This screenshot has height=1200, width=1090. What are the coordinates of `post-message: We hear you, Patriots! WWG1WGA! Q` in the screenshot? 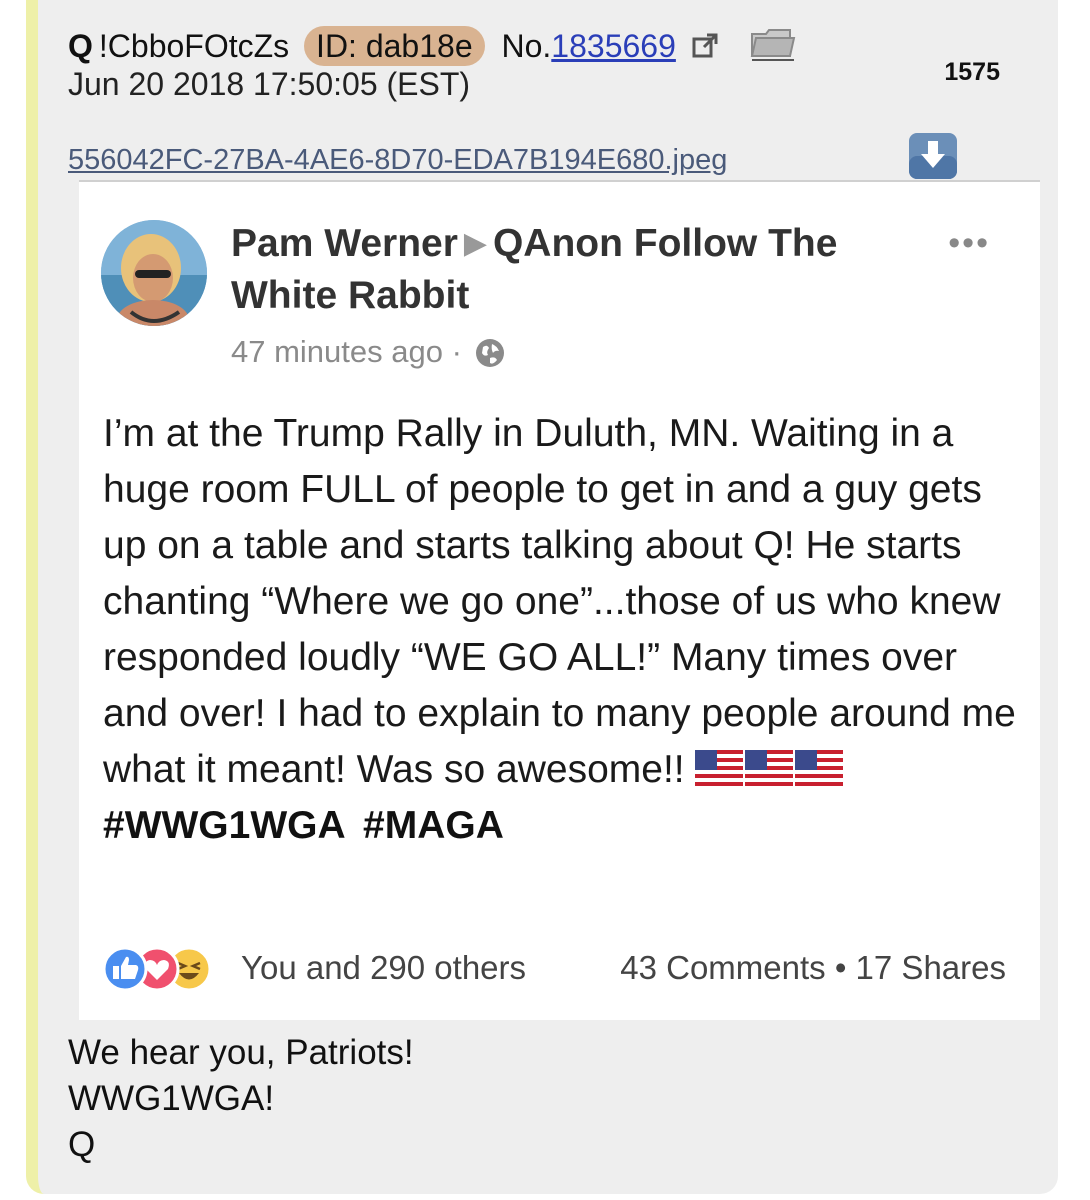 It's located at (241, 1099).